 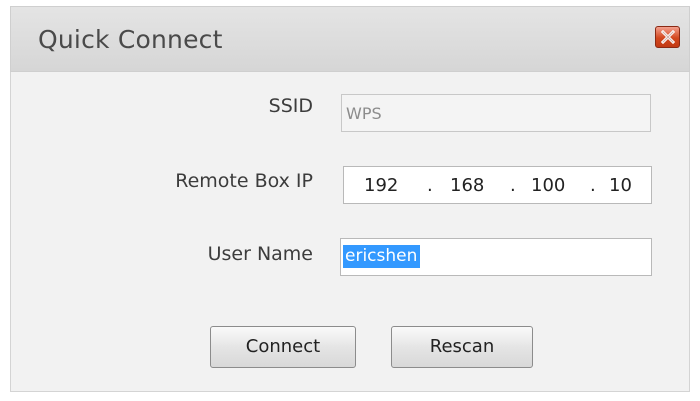 I want to click on dialog-title: Quick Connect, so click(x=130, y=39).